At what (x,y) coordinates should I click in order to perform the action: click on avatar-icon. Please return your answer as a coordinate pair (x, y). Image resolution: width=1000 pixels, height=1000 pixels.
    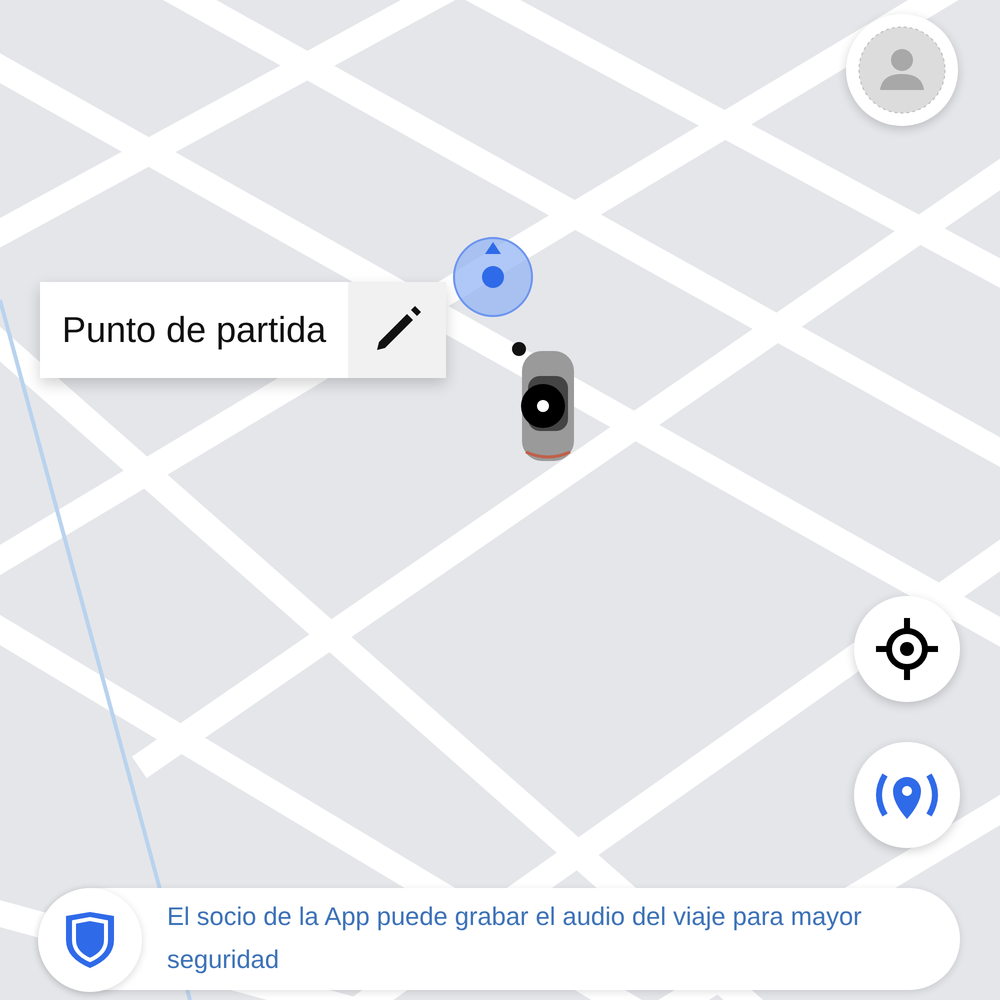
    Looking at the image, I should click on (902, 70).